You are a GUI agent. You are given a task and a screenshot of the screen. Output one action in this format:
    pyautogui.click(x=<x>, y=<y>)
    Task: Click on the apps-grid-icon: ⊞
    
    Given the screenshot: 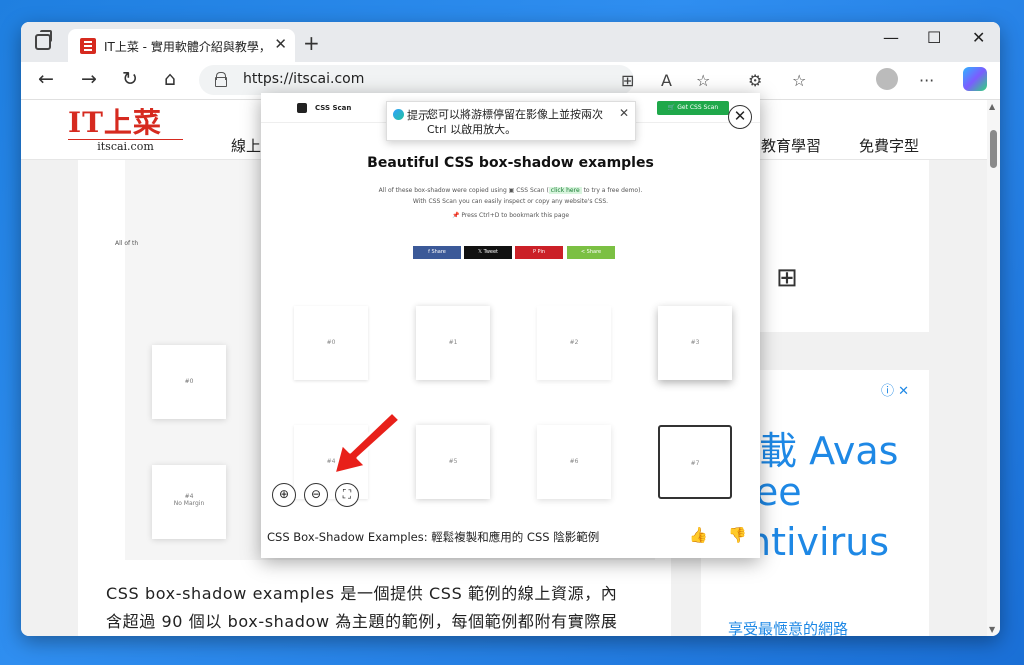 What is the action you would take?
    pyautogui.click(x=787, y=278)
    